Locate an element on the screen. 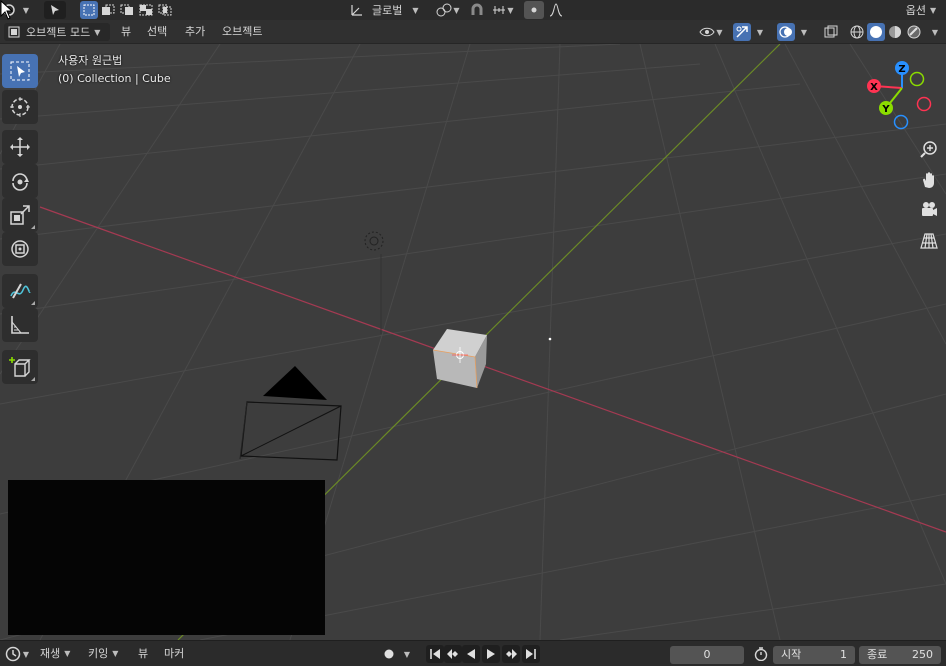 The image size is (946, 666). tool-cursor is located at coordinates (20, 107).